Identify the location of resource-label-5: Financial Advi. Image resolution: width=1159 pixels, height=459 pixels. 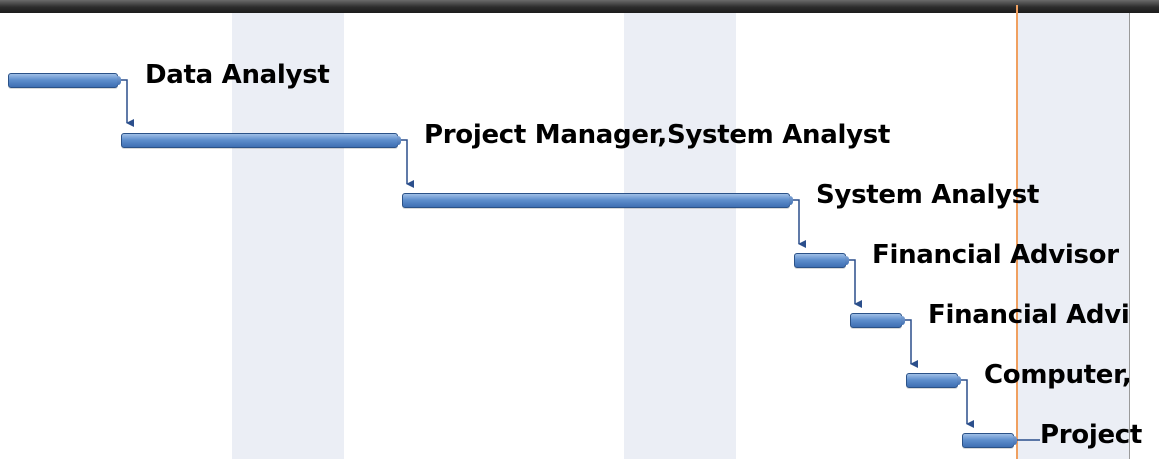
(1029, 315).